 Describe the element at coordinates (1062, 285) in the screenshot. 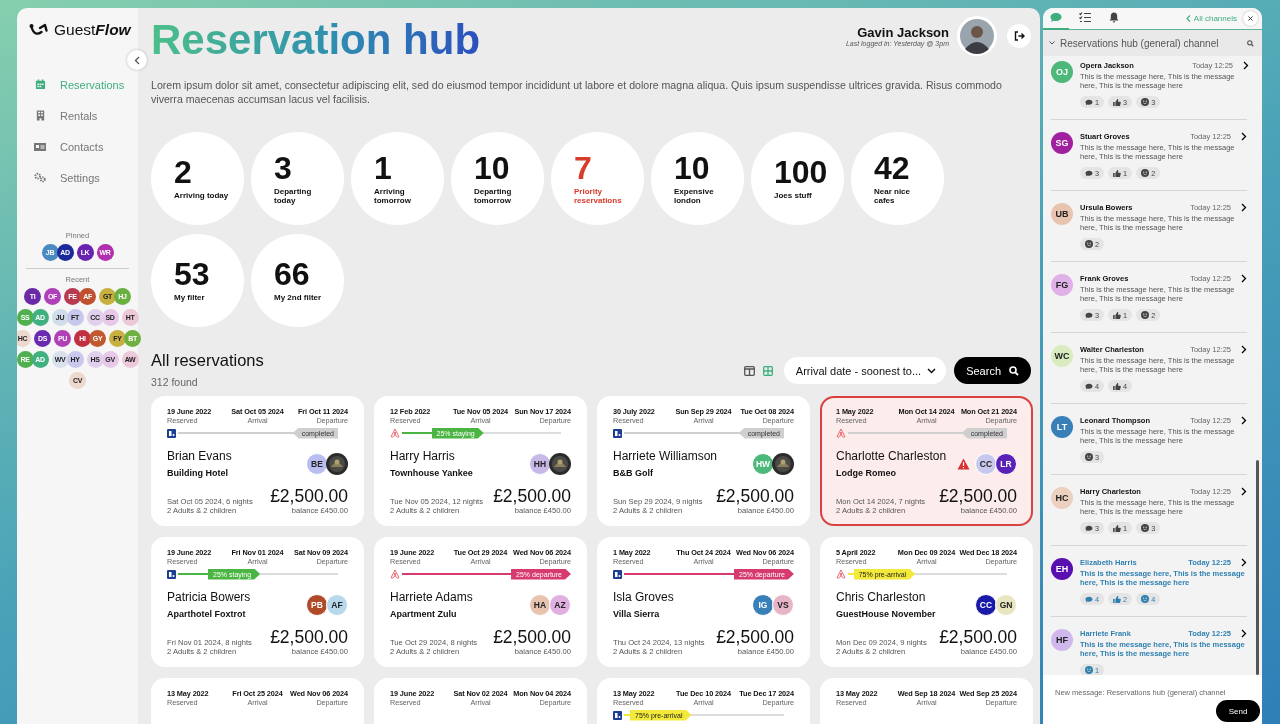

I see `avatar: FG` at that location.